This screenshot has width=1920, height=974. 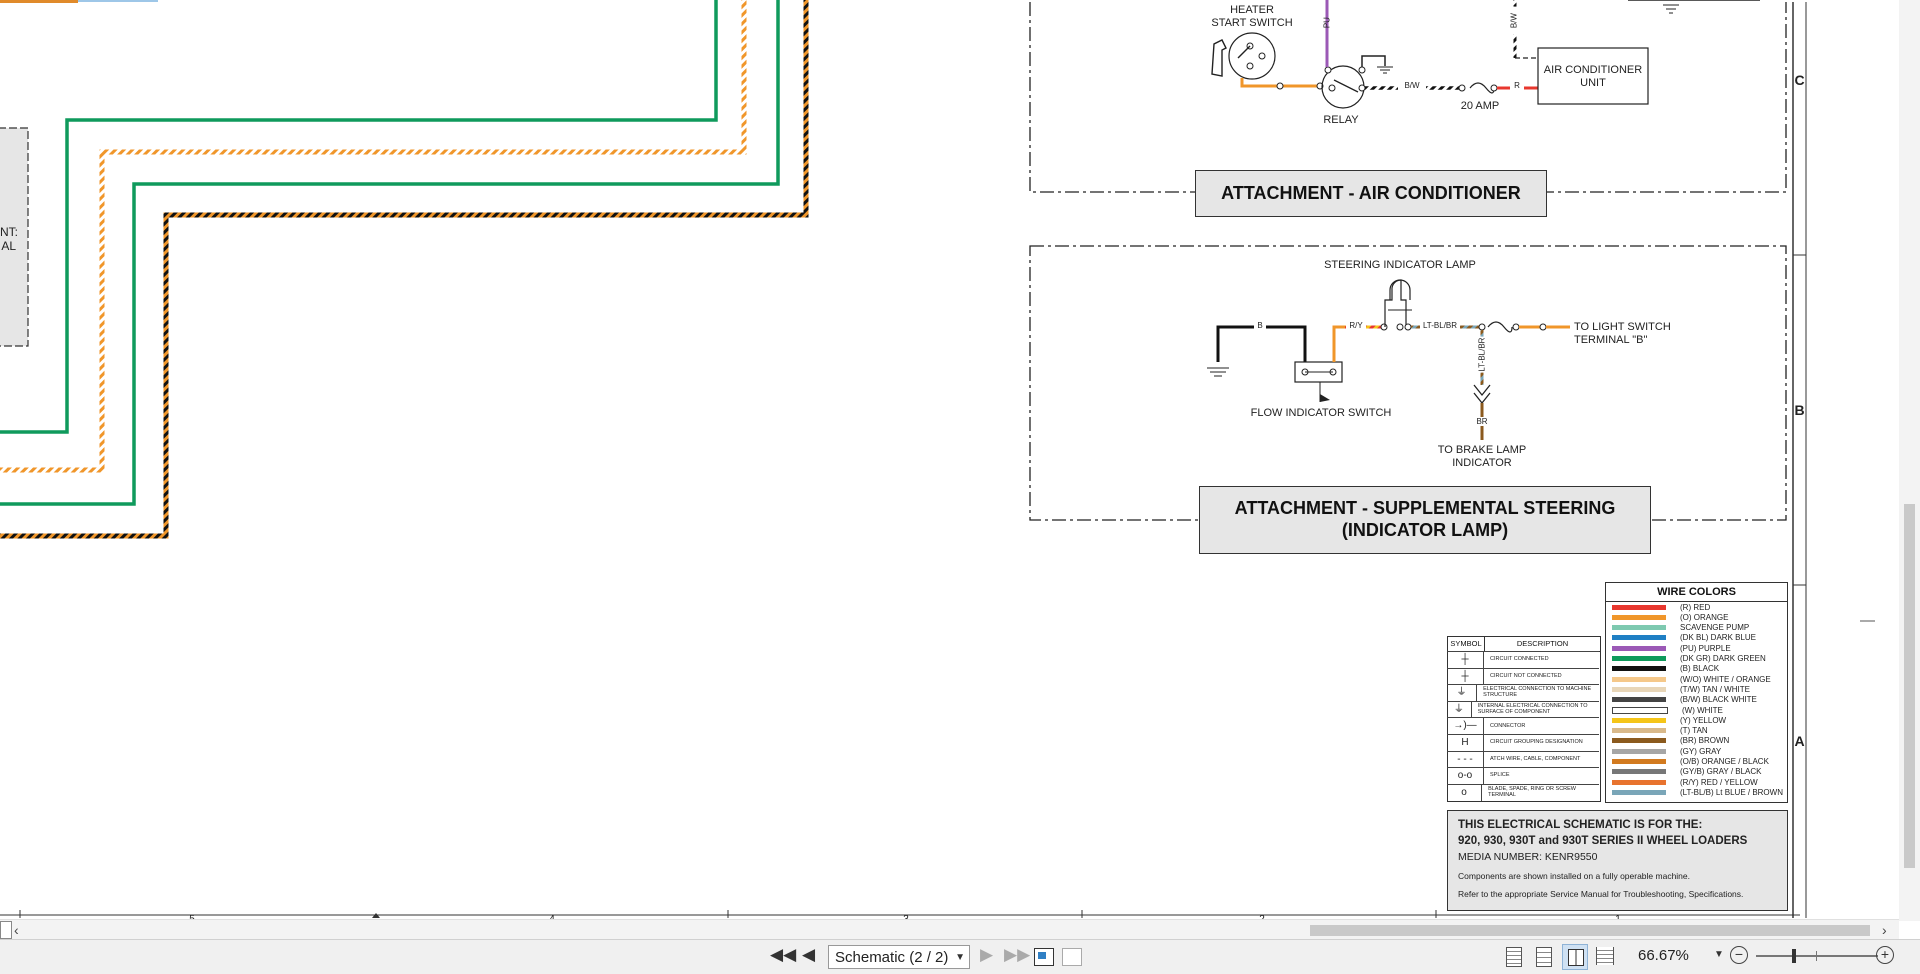 I want to click on last-page-icon: ▶▶, so click(x=1017, y=955).